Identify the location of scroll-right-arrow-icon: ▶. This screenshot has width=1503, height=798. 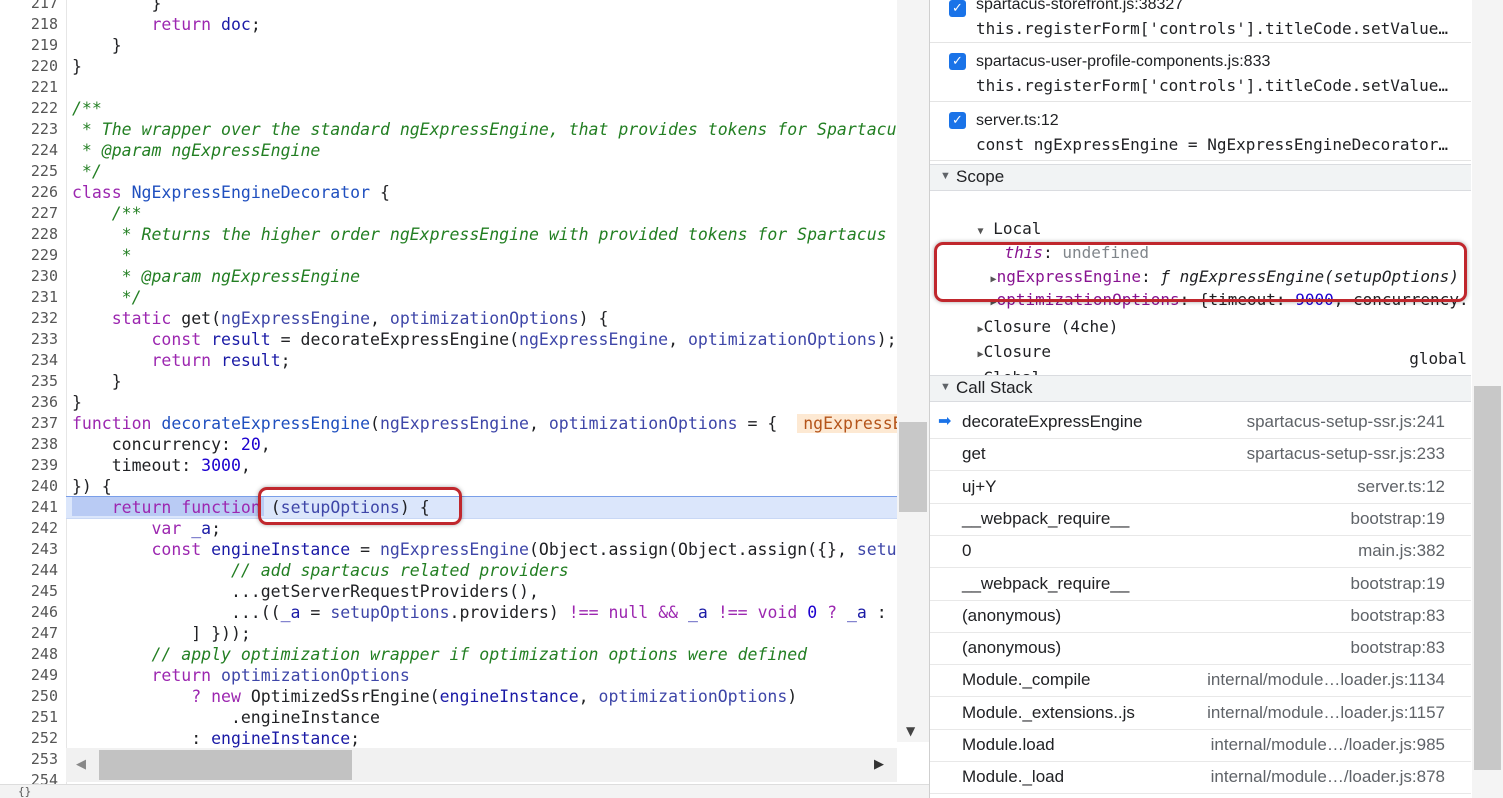
(879, 764).